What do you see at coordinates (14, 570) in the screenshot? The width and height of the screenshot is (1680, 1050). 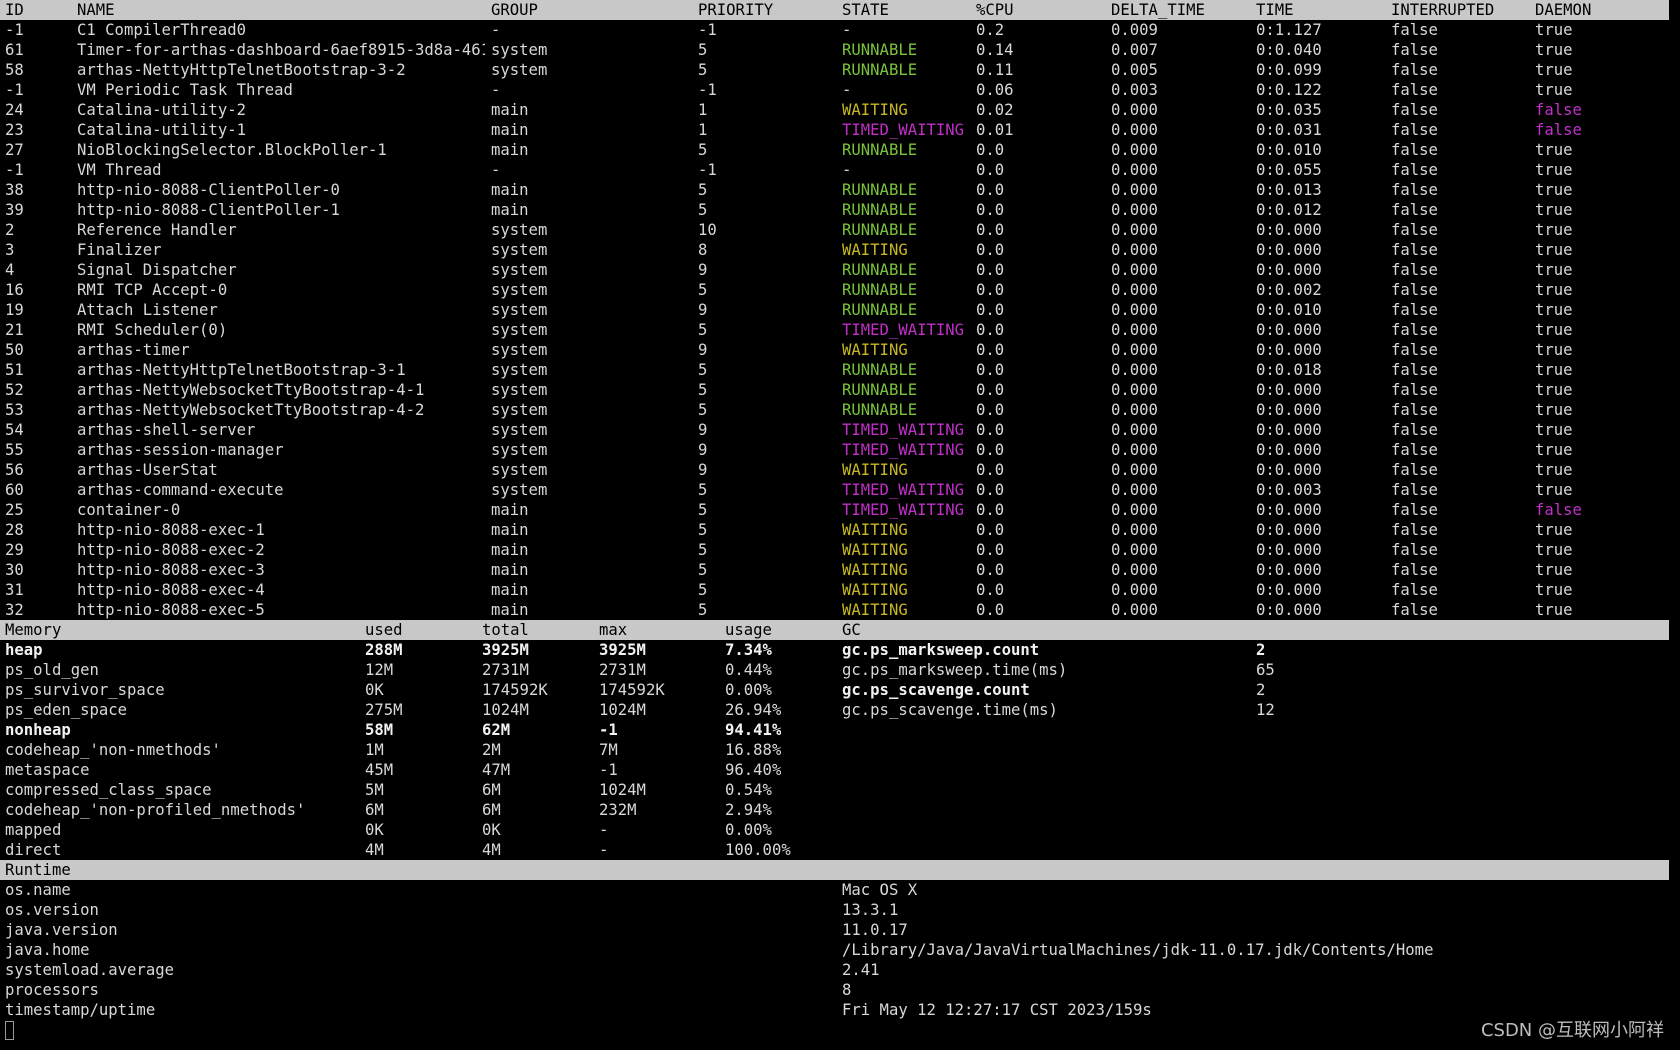 I see `thread-id: 30` at bounding box center [14, 570].